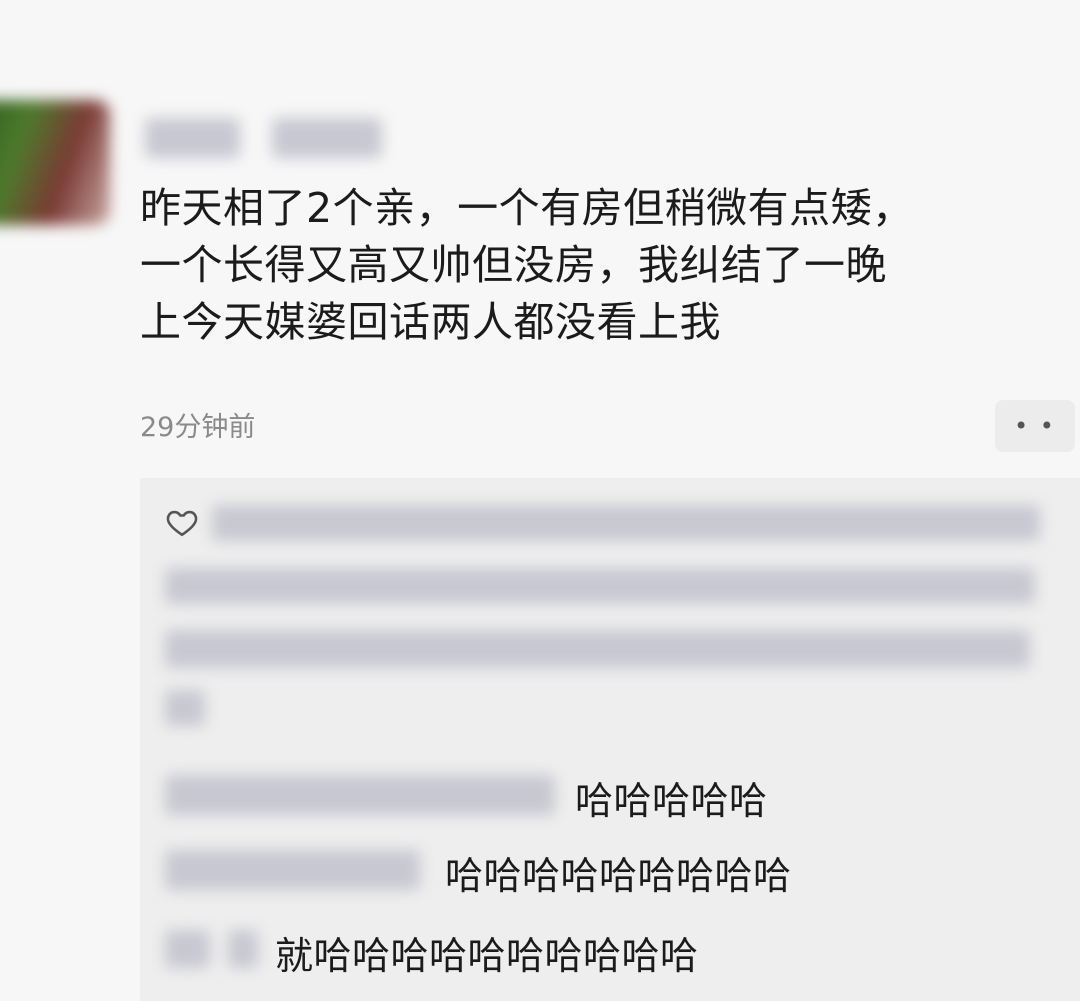 This screenshot has height=1001, width=1080. What do you see at coordinates (192, 138) in the screenshot?
I see `username-blurred` at bounding box center [192, 138].